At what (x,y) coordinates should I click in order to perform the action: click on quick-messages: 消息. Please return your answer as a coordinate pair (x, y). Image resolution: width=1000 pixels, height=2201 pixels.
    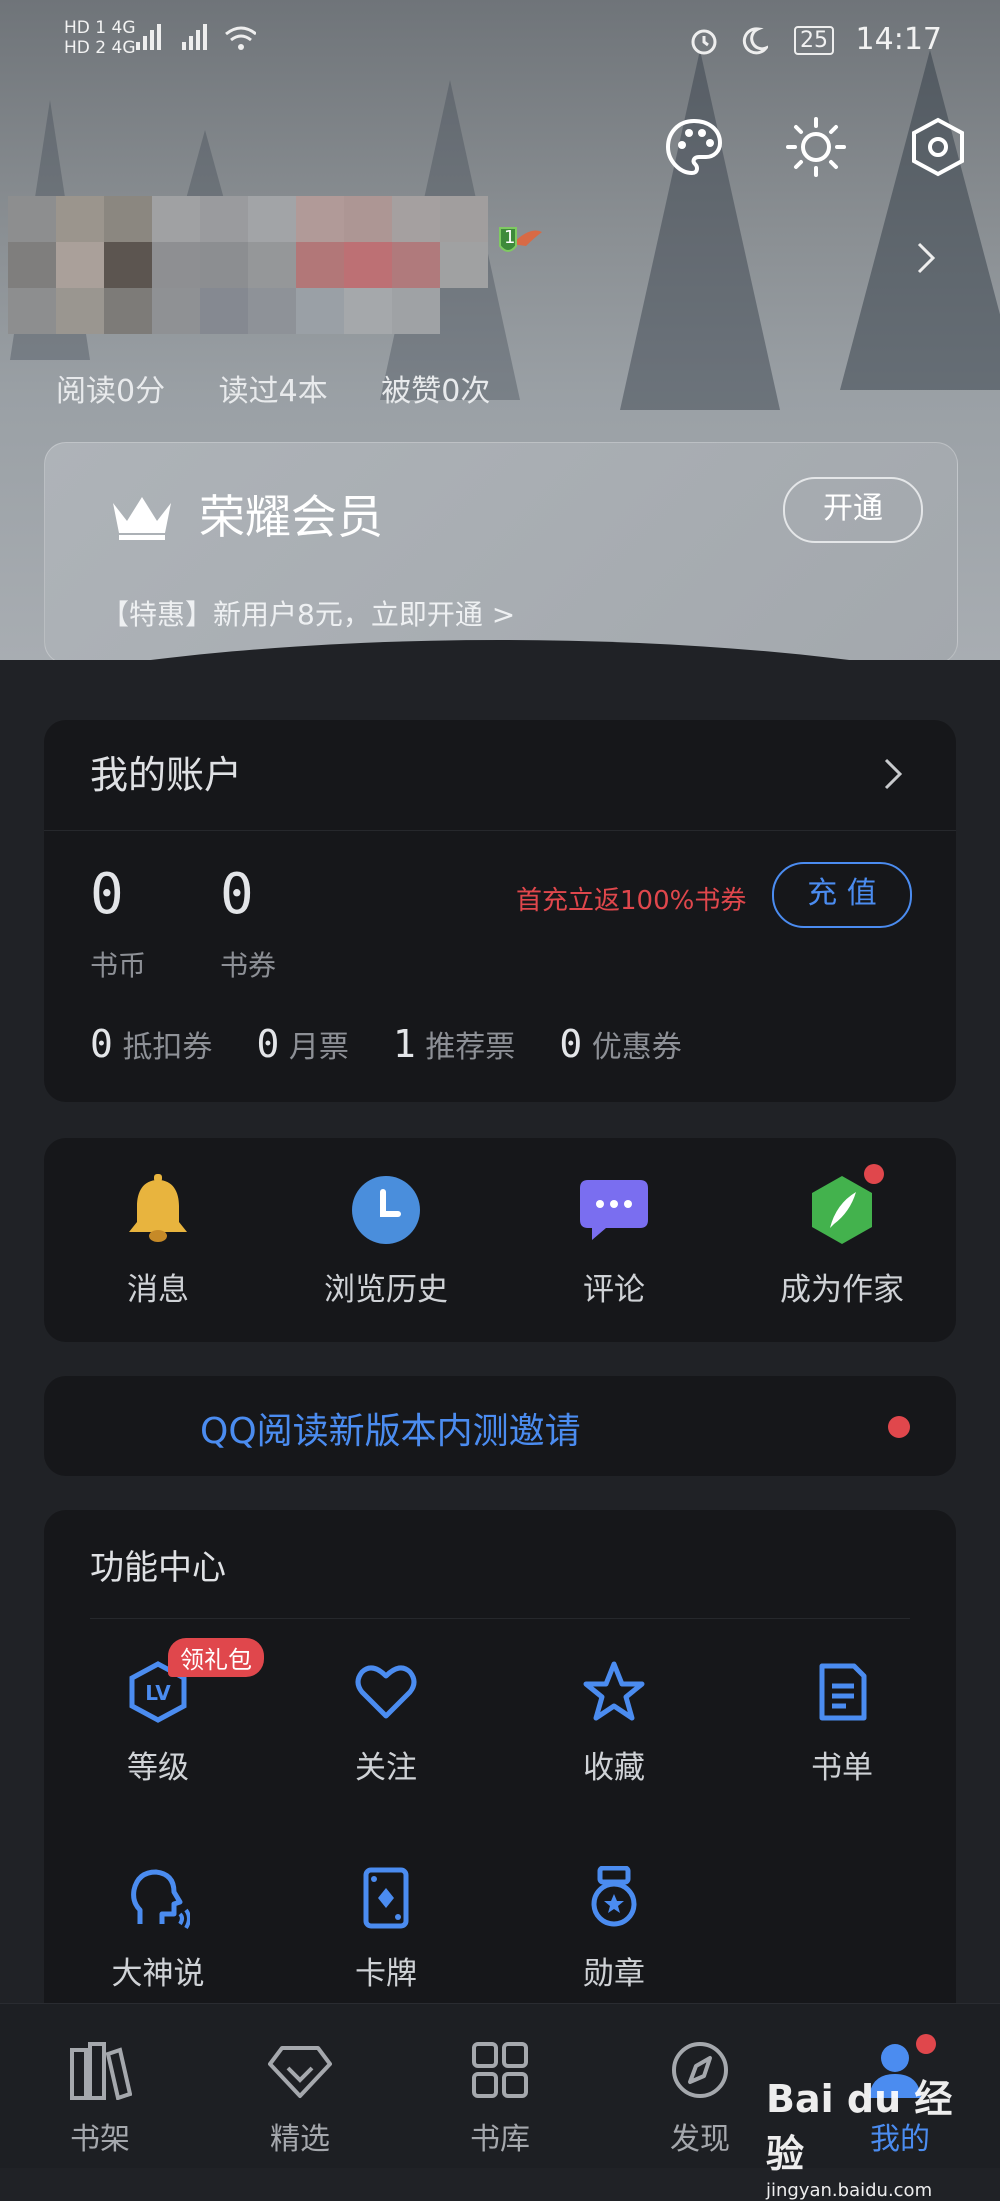
    Looking at the image, I should click on (158, 1241).